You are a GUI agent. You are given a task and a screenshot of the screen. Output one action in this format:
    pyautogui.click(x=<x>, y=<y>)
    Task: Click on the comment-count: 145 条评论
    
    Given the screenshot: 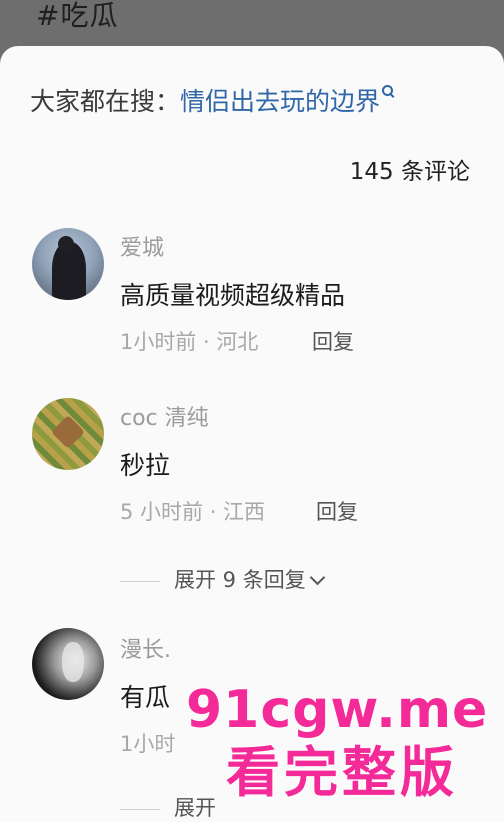 What is the action you would take?
    pyautogui.click(x=409, y=172)
    